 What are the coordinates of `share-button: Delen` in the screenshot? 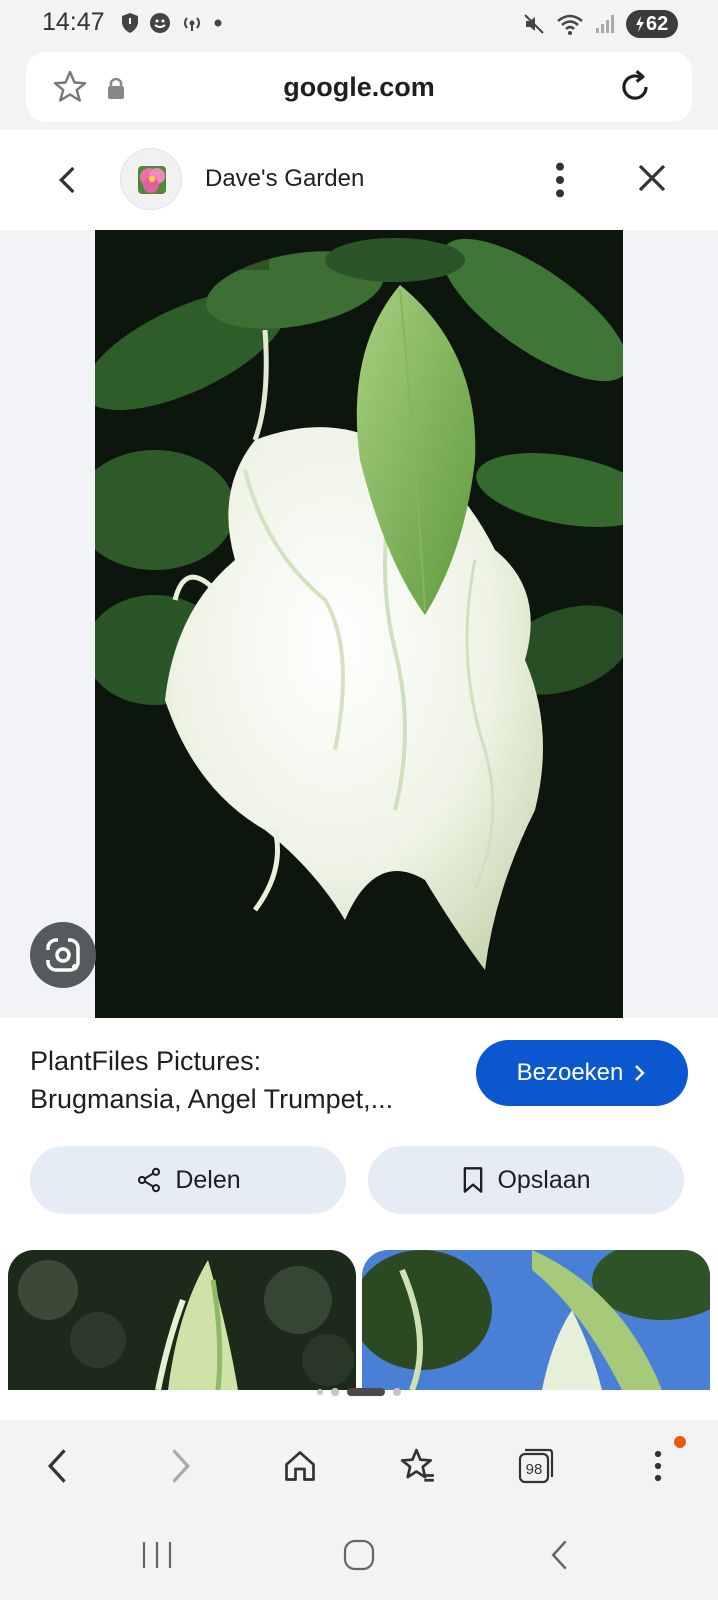 It's located at (188, 1180).